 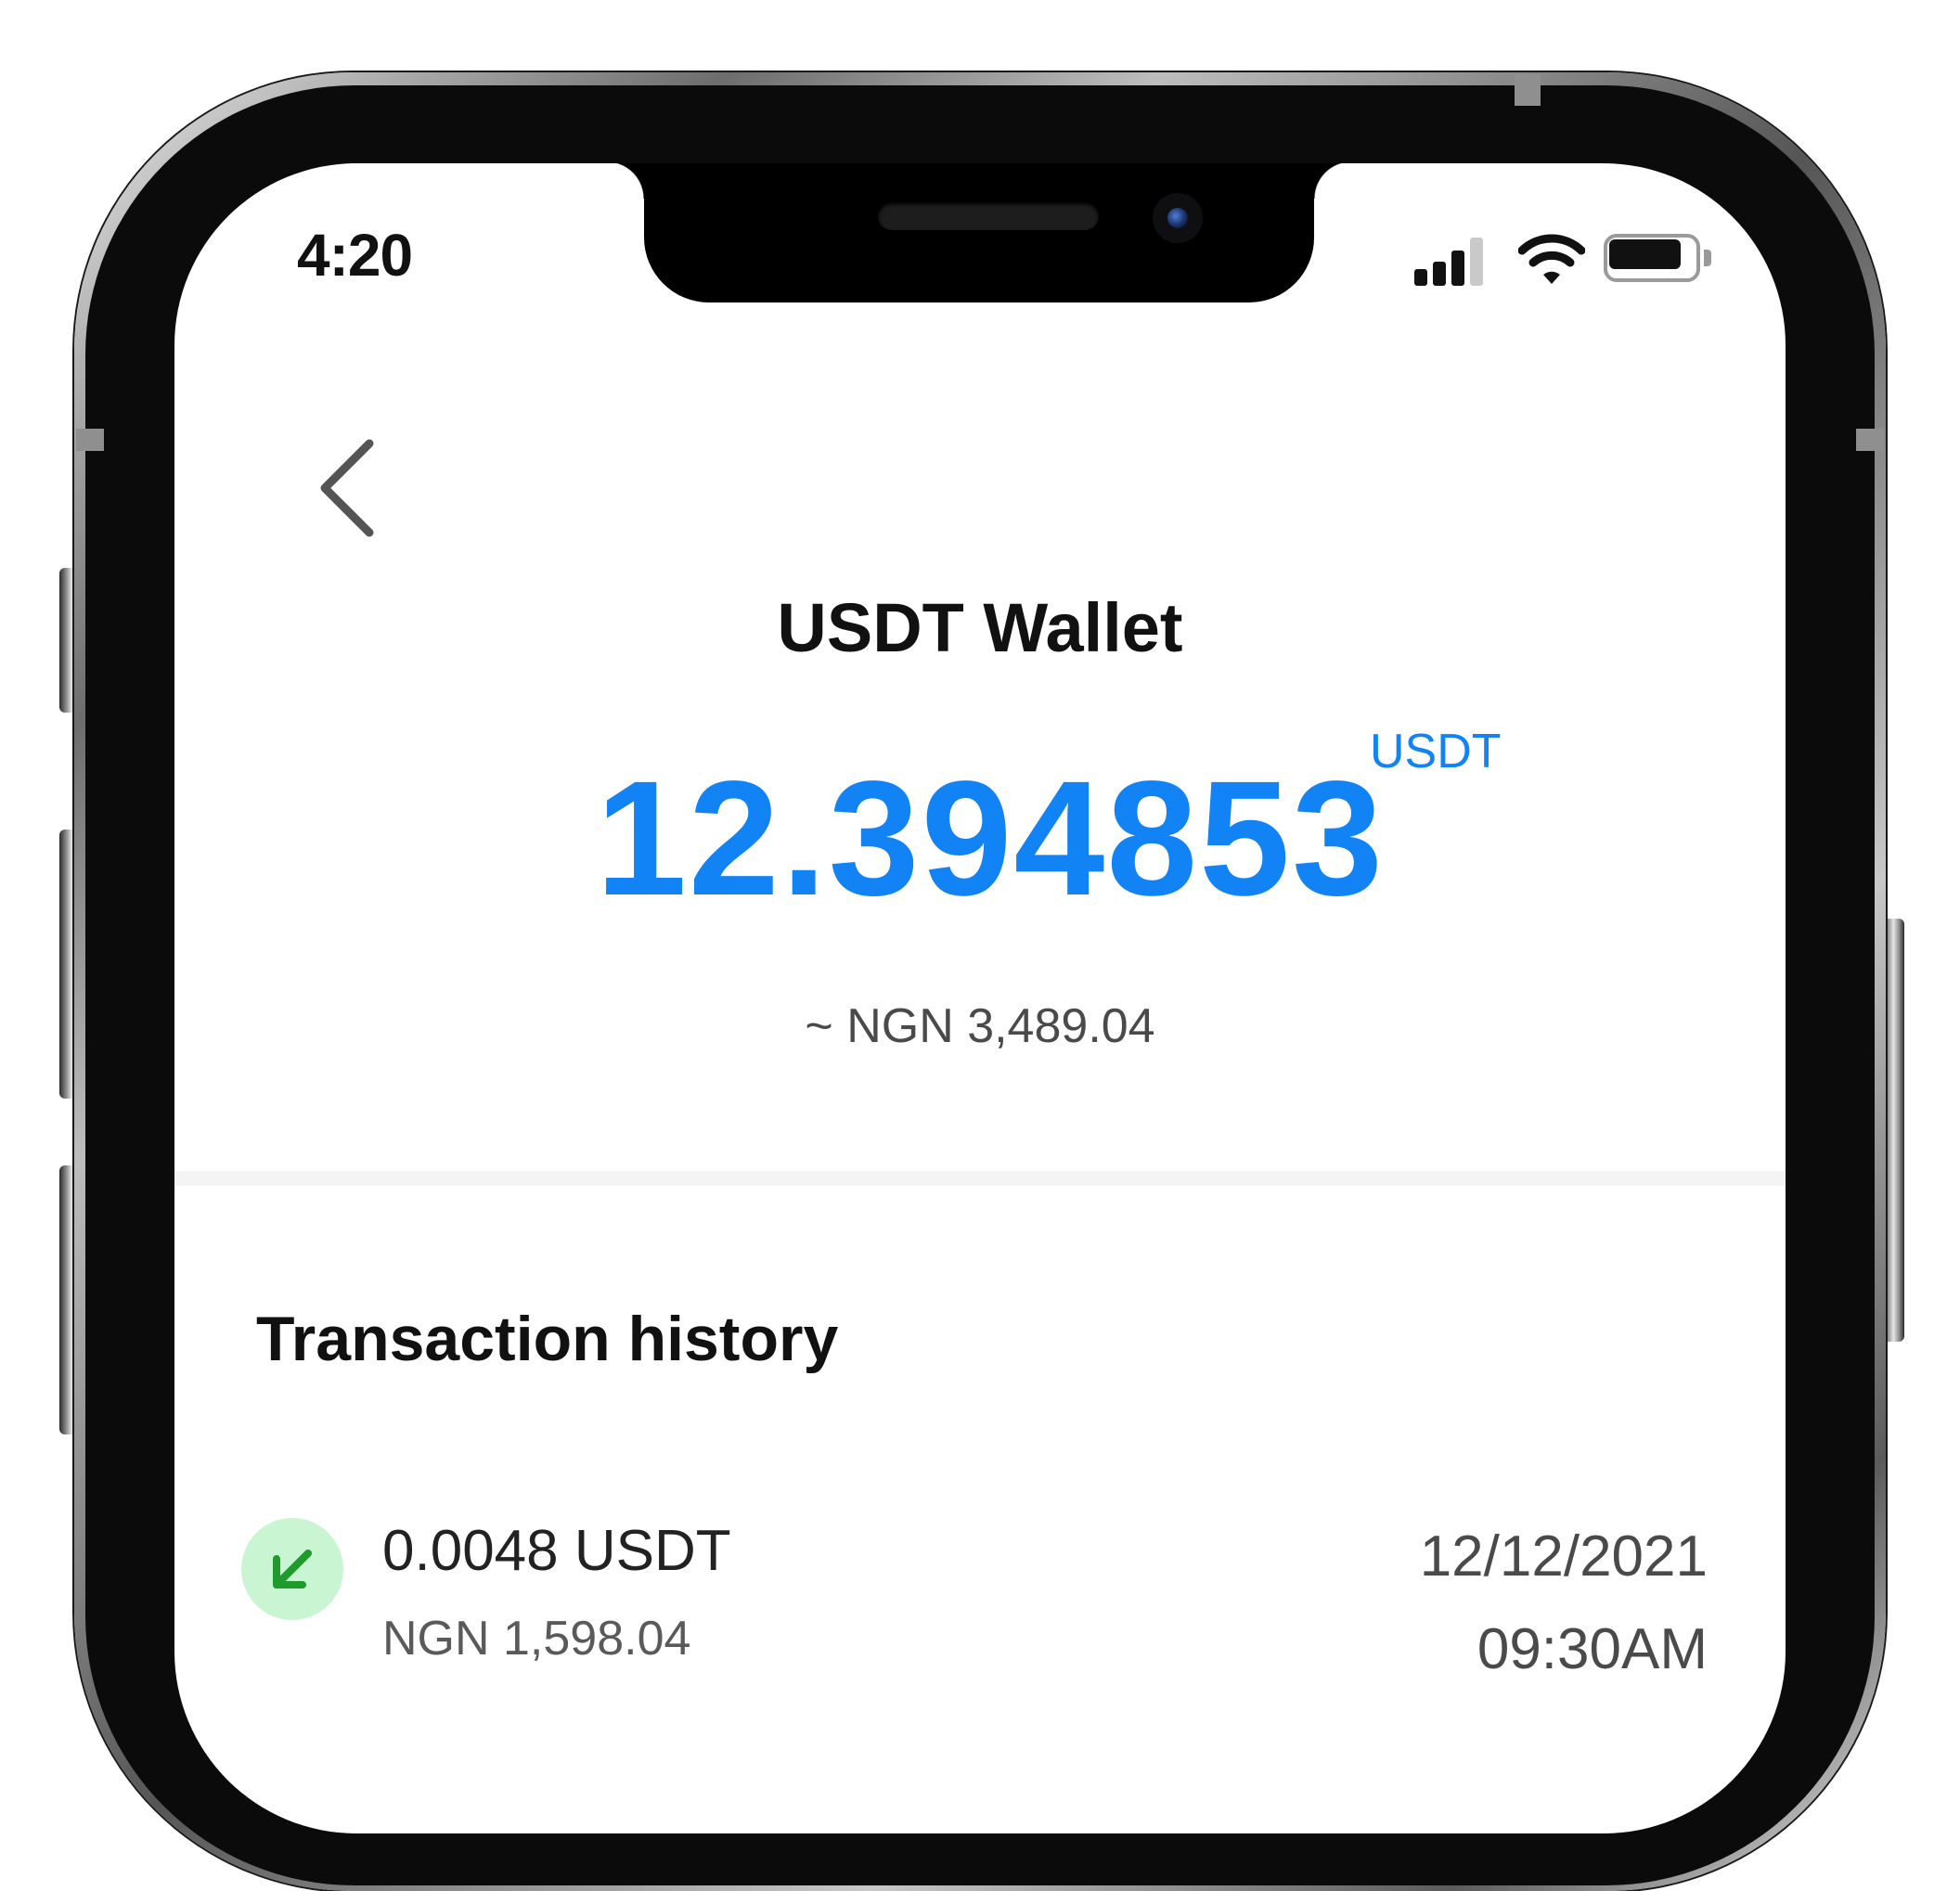 I want to click on balance-display: 12.394853 USDT, so click(x=980, y=822).